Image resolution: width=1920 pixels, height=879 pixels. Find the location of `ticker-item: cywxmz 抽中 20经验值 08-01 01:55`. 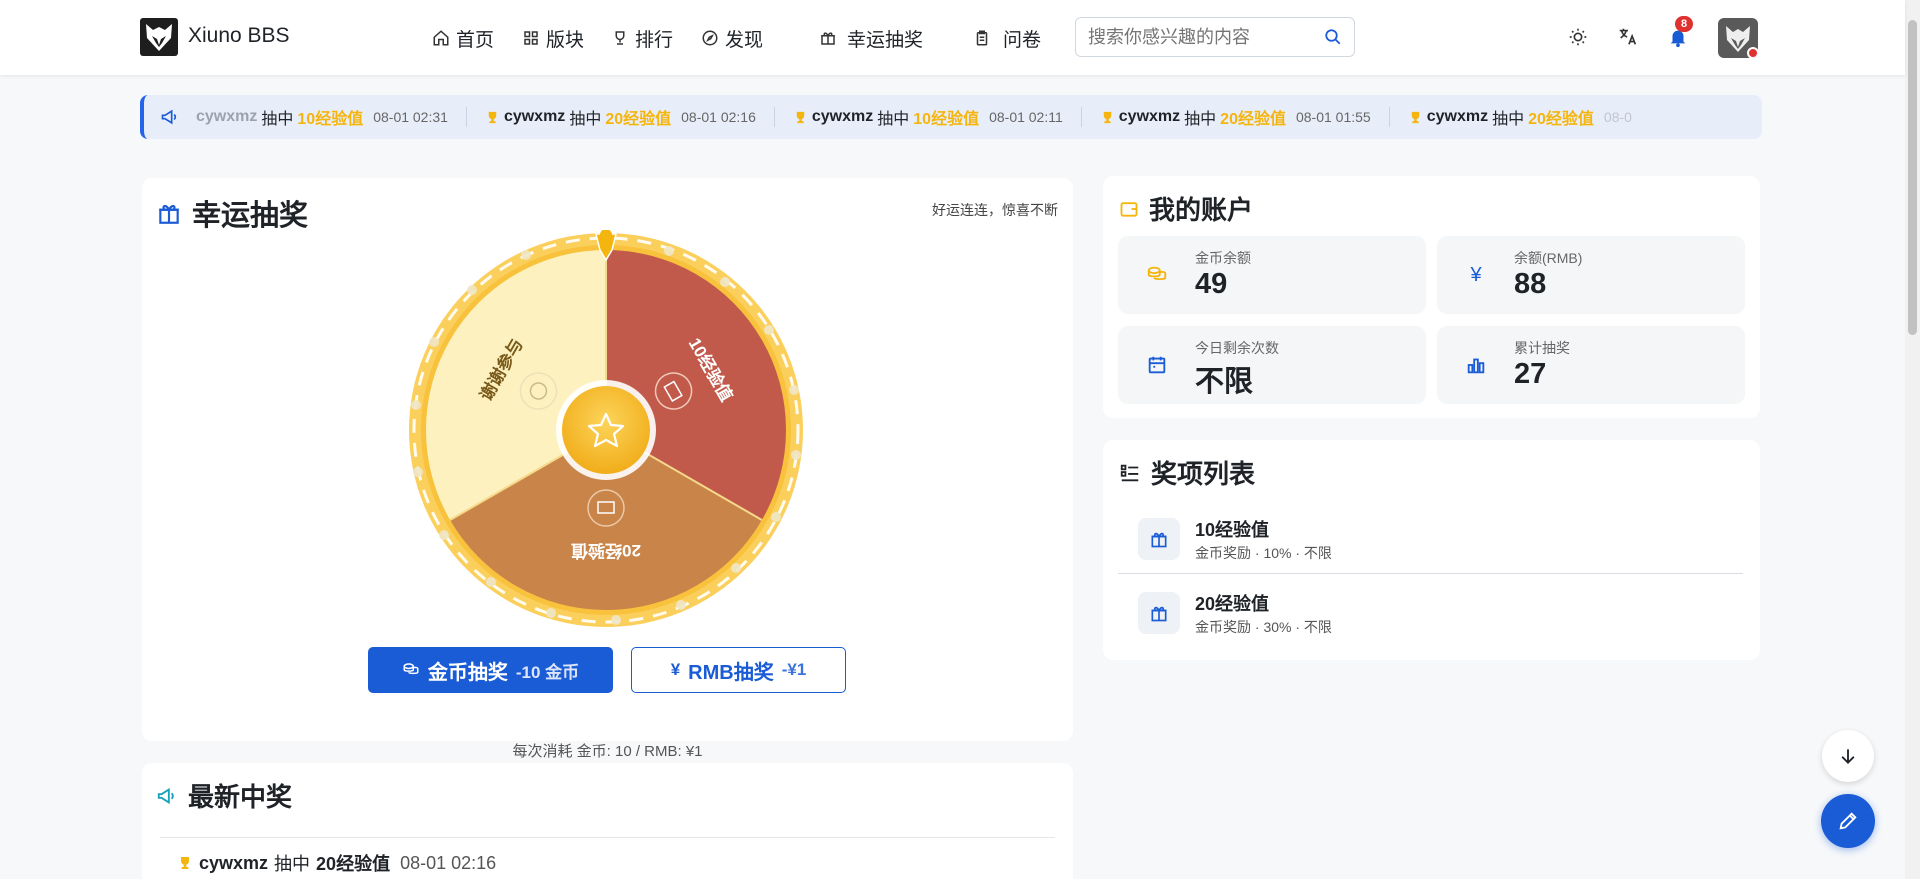

ticker-item: cywxmz 抽中 20经验值 08-01 01:55 is located at coordinates (1236, 117).